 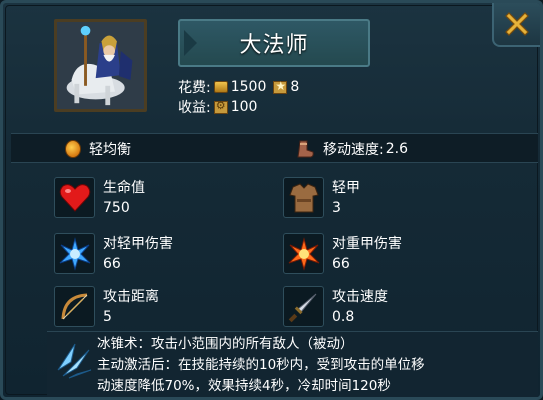 What do you see at coordinates (124, 188) in the screenshot?
I see `stat-label: 生命值` at bounding box center [124, 188].